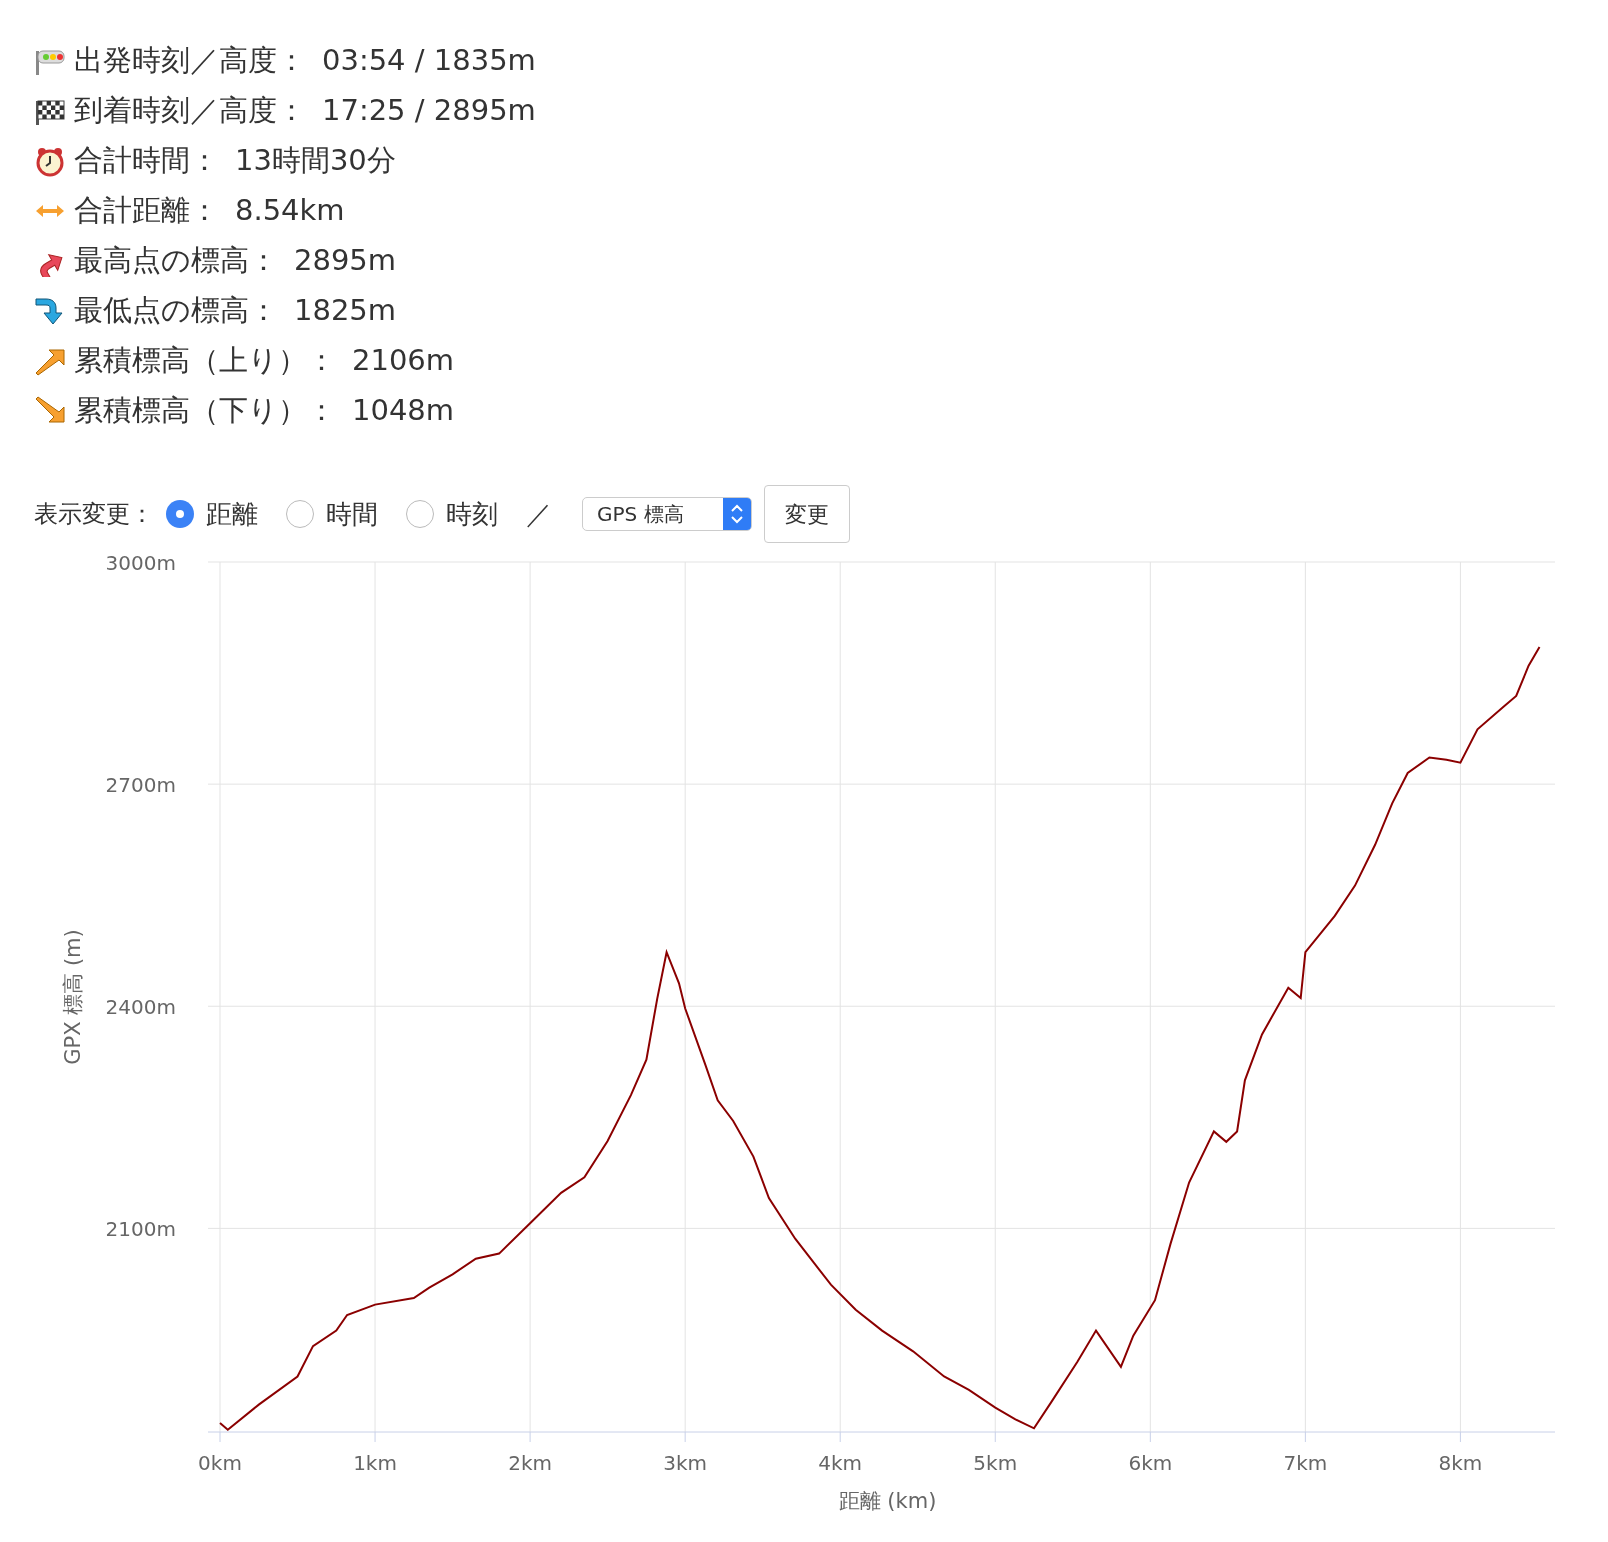  Describe the element at coordinates (840, 1463) in the screenshot. I see `axis-tick-label: 4km` at that location.